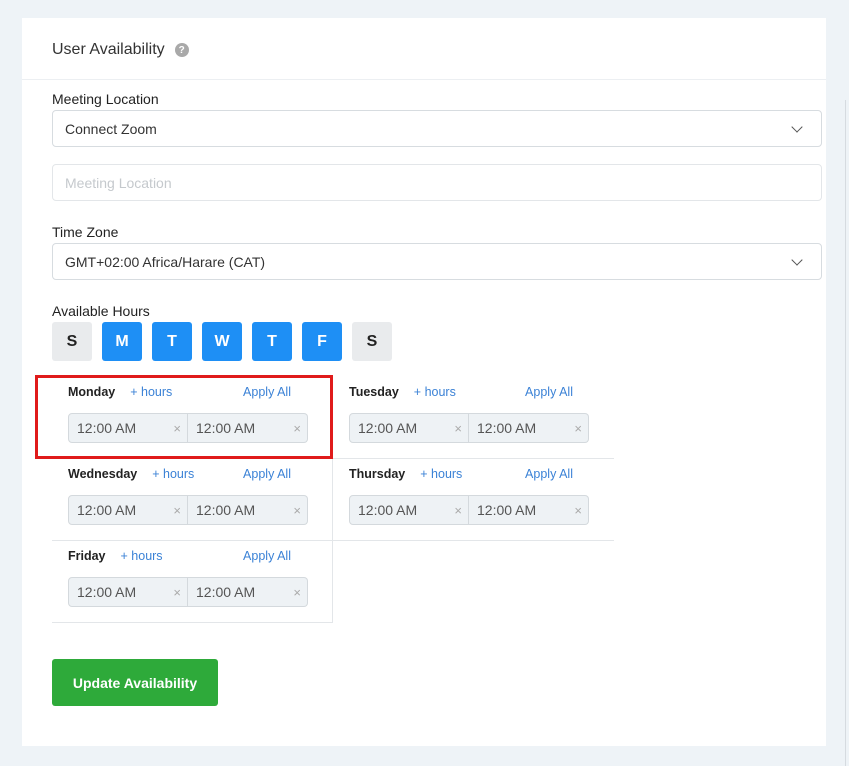  I want to click on scrollbar, so click(845, 433).